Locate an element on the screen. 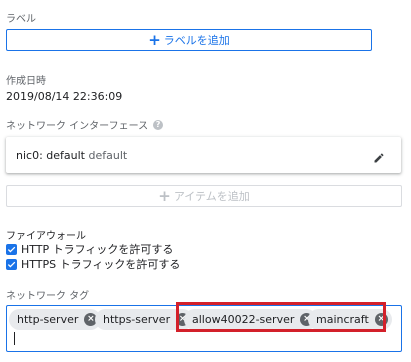 Image resolution: width=411 pixels, height=362 pixels. tag-chip-label: allow40022-server is located at coordinates (243, 319).